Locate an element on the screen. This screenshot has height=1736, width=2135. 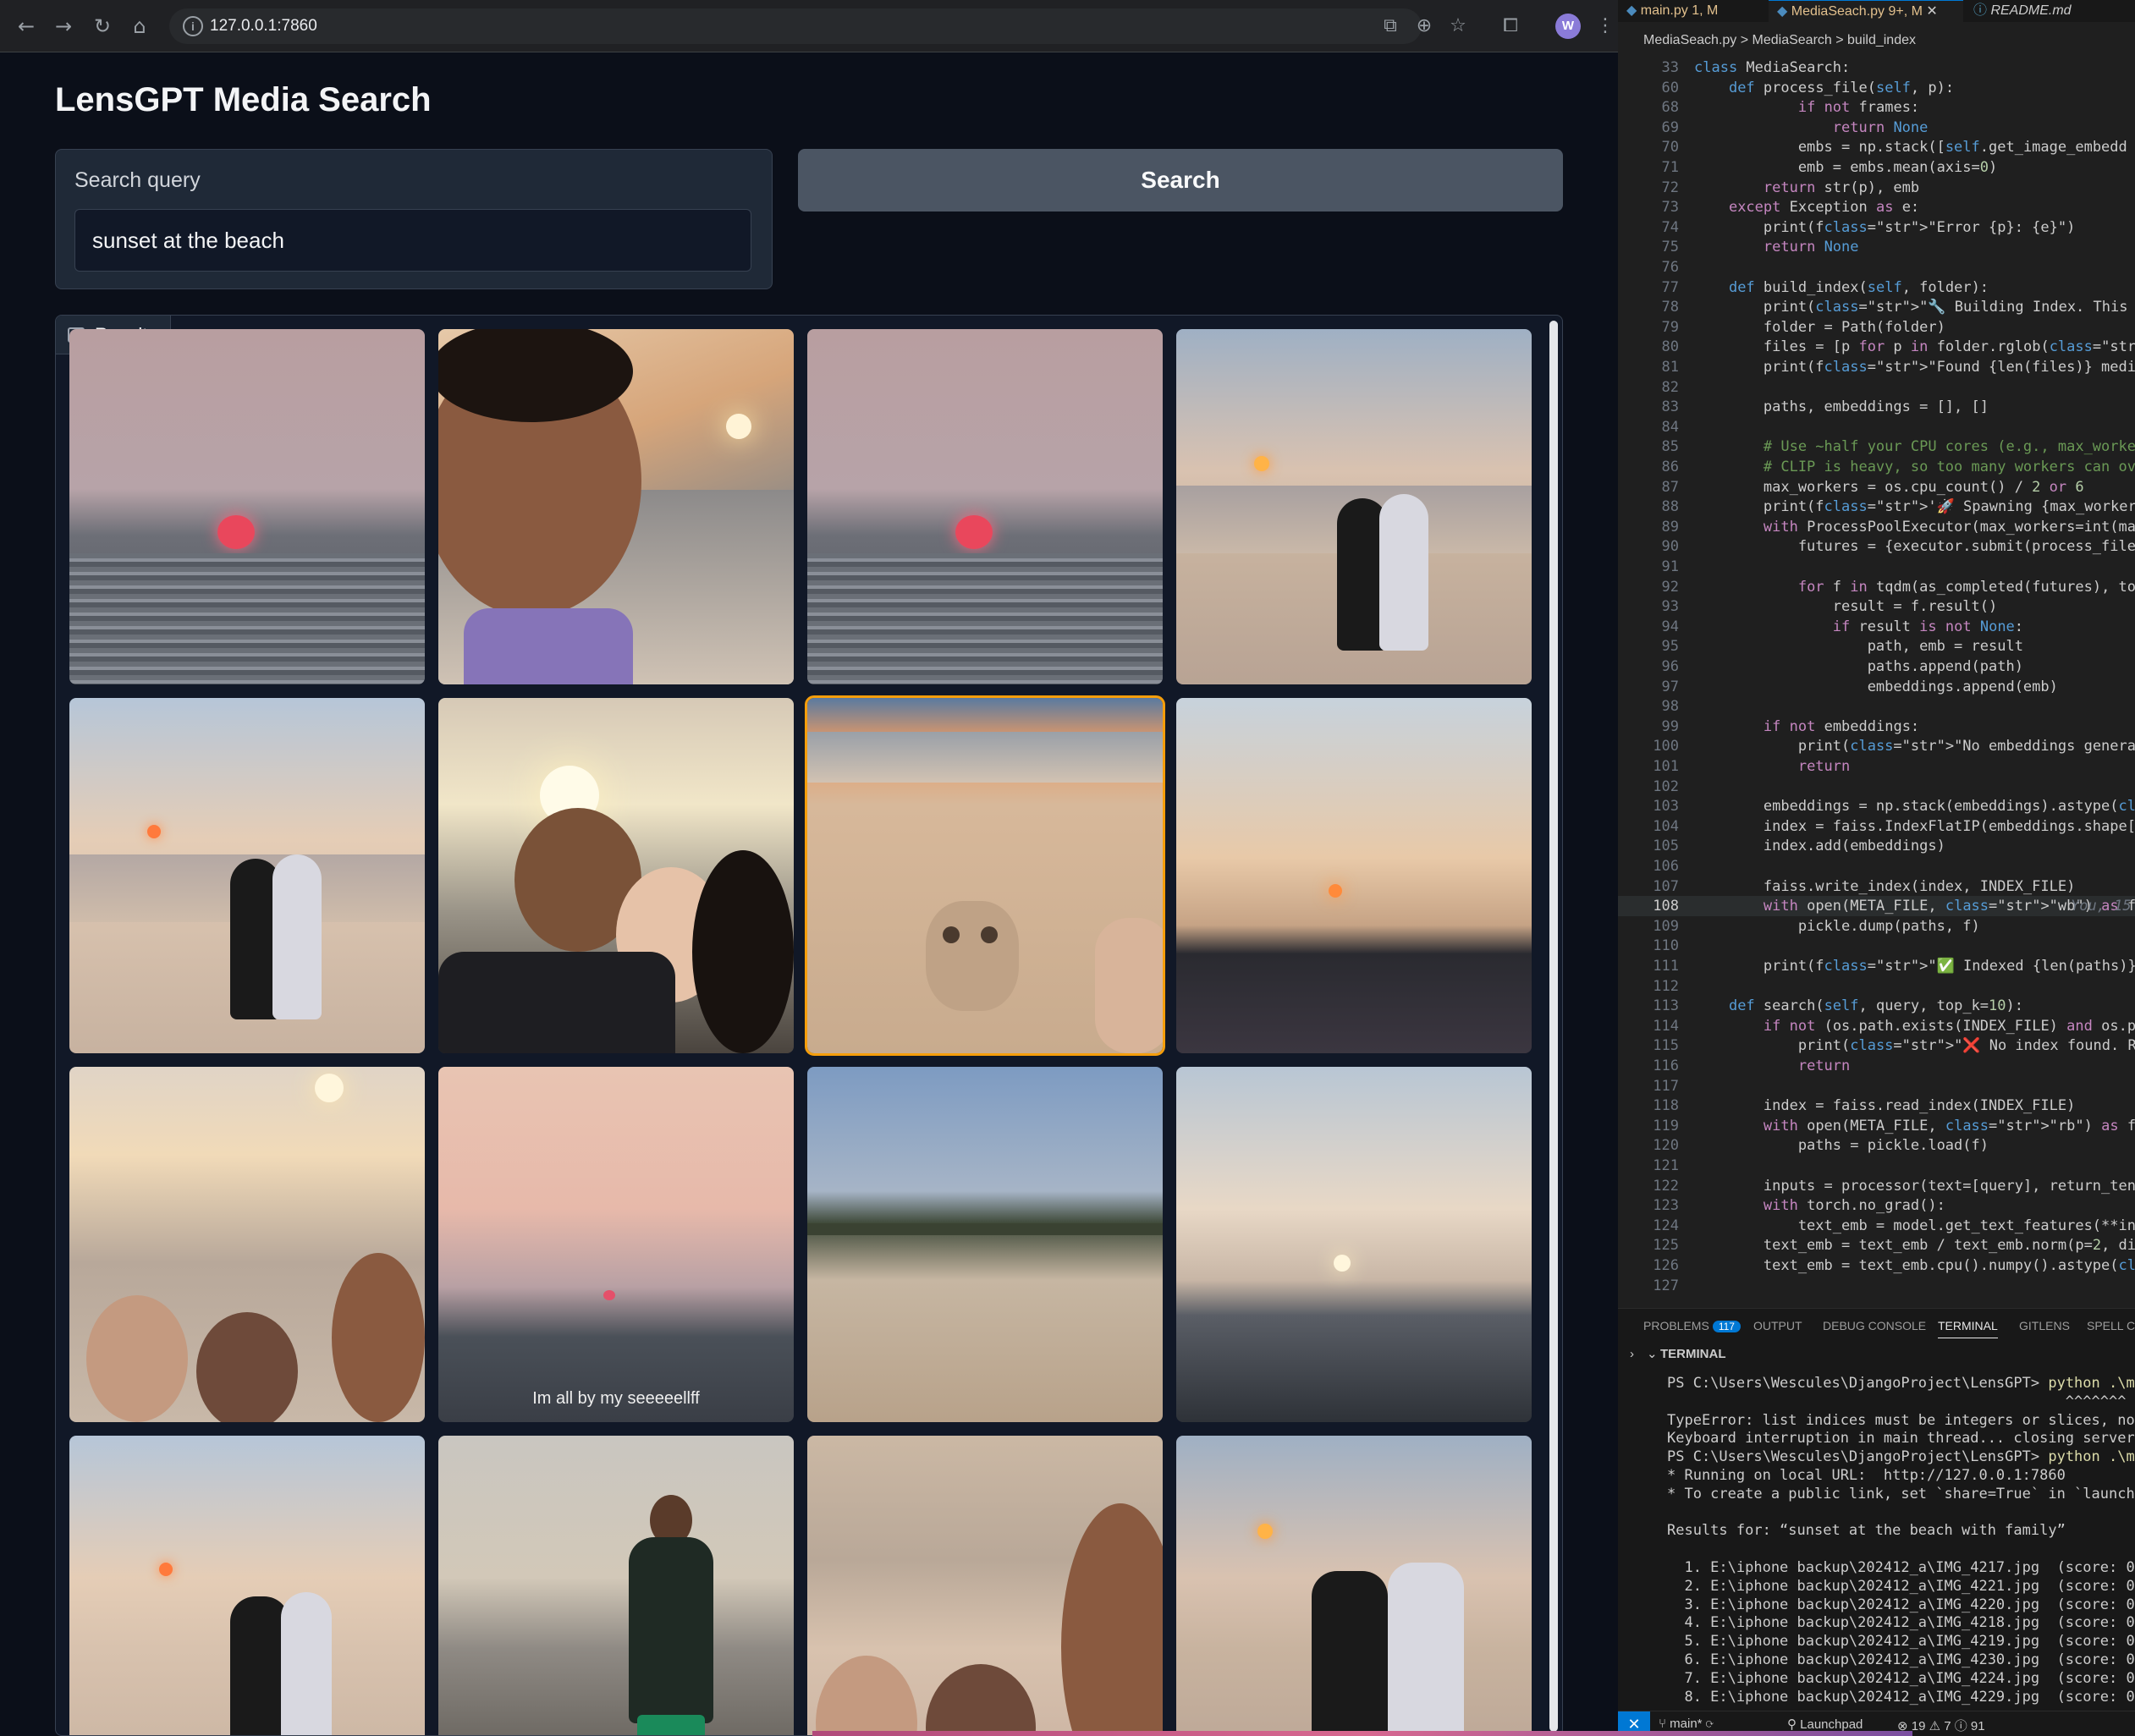
code-line: 98 is located at coordinates (1876, 706).